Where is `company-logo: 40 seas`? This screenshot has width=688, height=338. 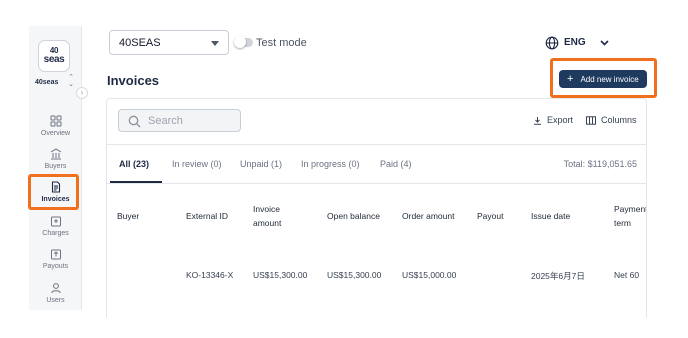 company-logo: 40 seas is located at coordinates (54, 56).